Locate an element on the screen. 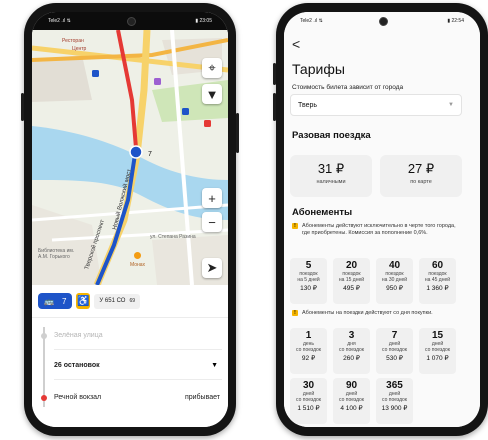  card-price: 27 ₽ is located at coordinates (421, 168).